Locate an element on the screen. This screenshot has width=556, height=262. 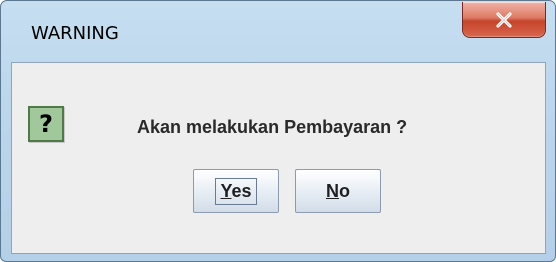
close-button is located at coordinates (504, 20).